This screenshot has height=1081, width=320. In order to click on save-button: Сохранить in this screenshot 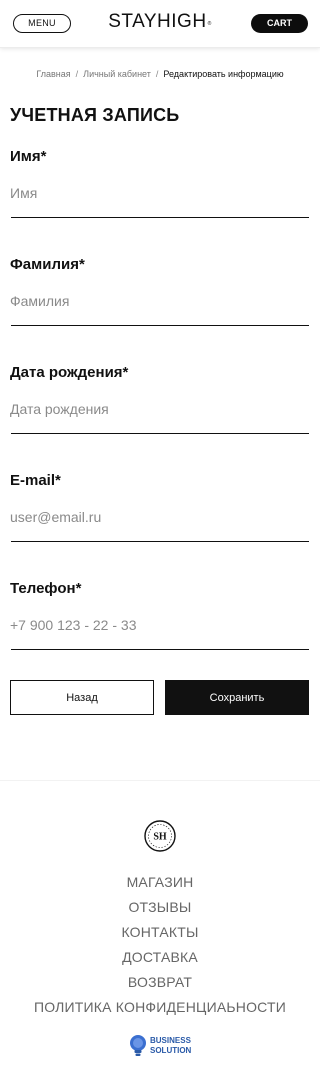, I will do `click(237, 697)`.